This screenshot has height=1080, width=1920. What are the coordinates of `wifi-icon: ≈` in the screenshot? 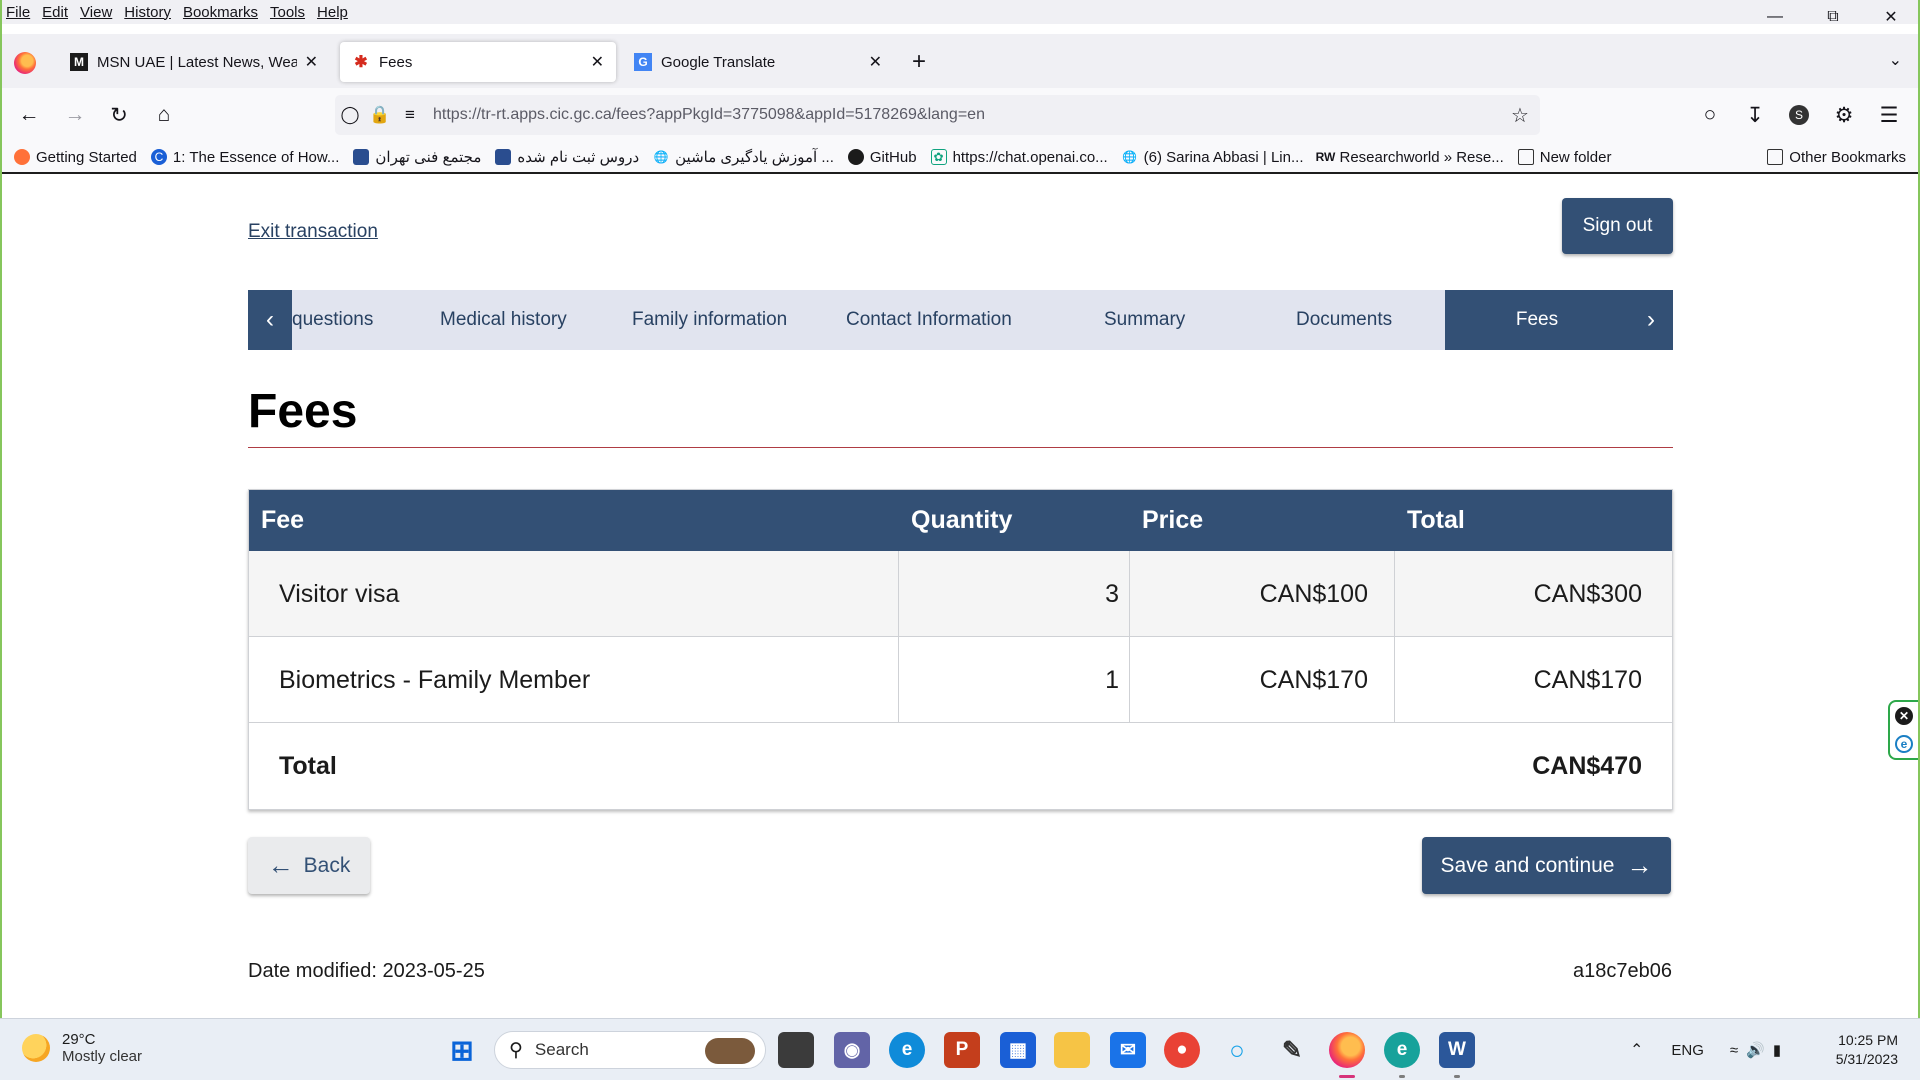 It's located at (1734, 1050).